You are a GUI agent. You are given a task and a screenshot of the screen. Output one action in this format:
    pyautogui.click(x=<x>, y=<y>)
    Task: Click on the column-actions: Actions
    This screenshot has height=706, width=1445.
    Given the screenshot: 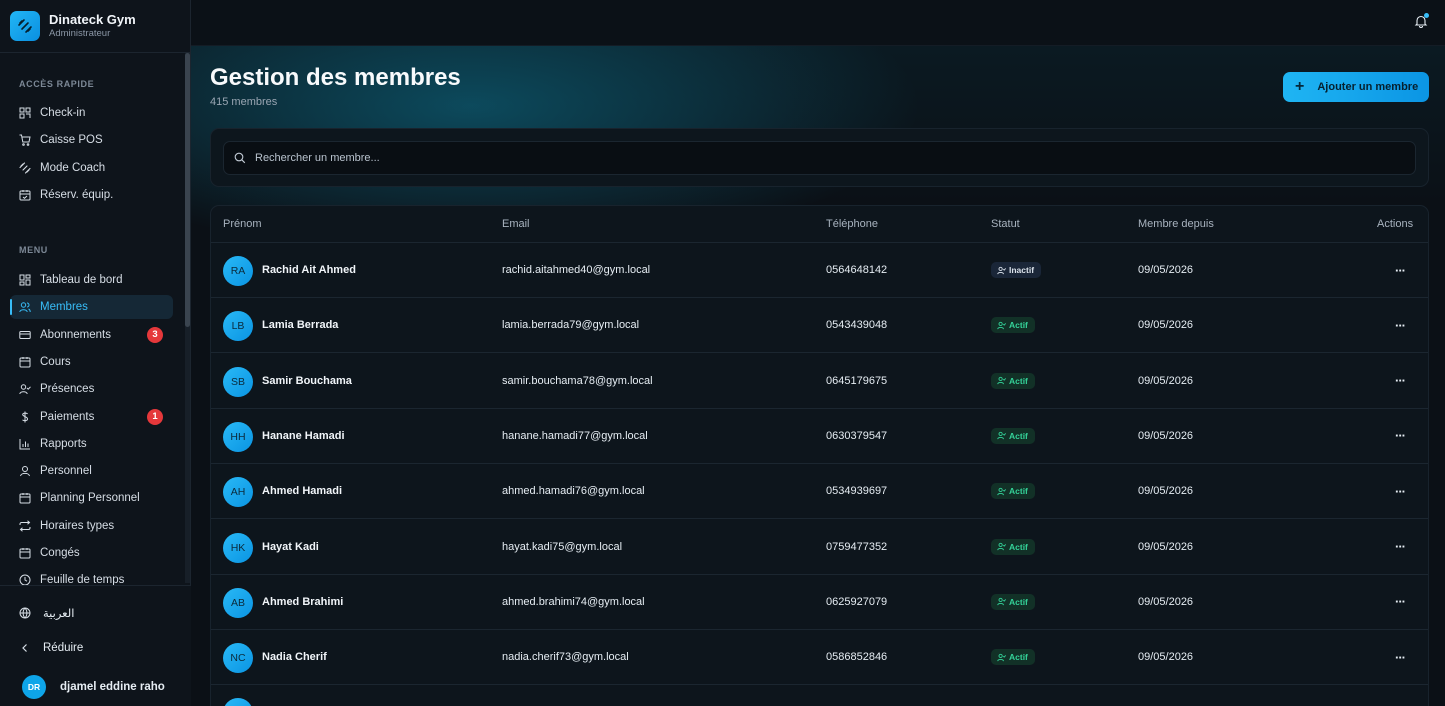 What is the action you would take?
    pyautogui.click(x=1395, y=224)
    